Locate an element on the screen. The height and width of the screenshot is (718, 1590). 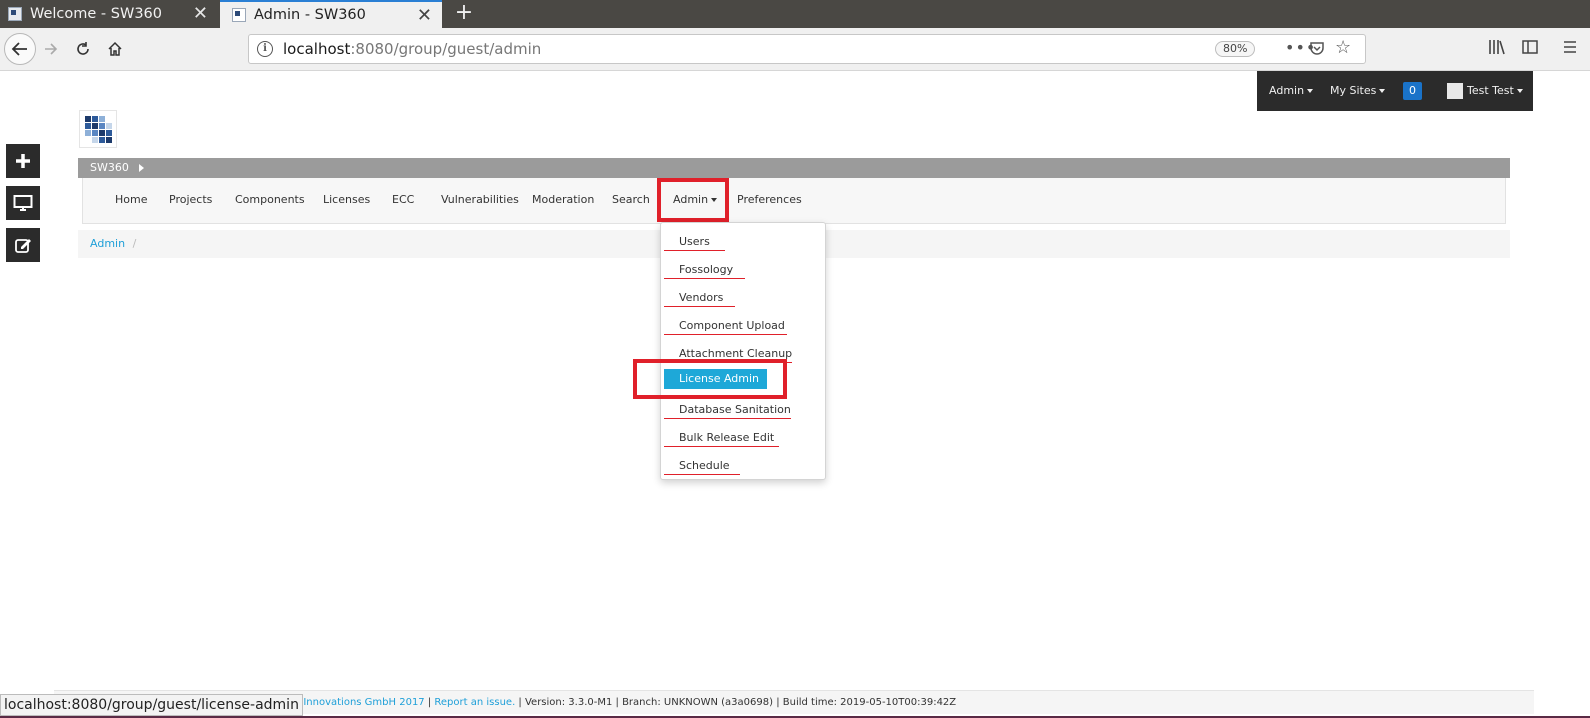
nav-item-licenses: Licenses is located at coordinates (346, 201).